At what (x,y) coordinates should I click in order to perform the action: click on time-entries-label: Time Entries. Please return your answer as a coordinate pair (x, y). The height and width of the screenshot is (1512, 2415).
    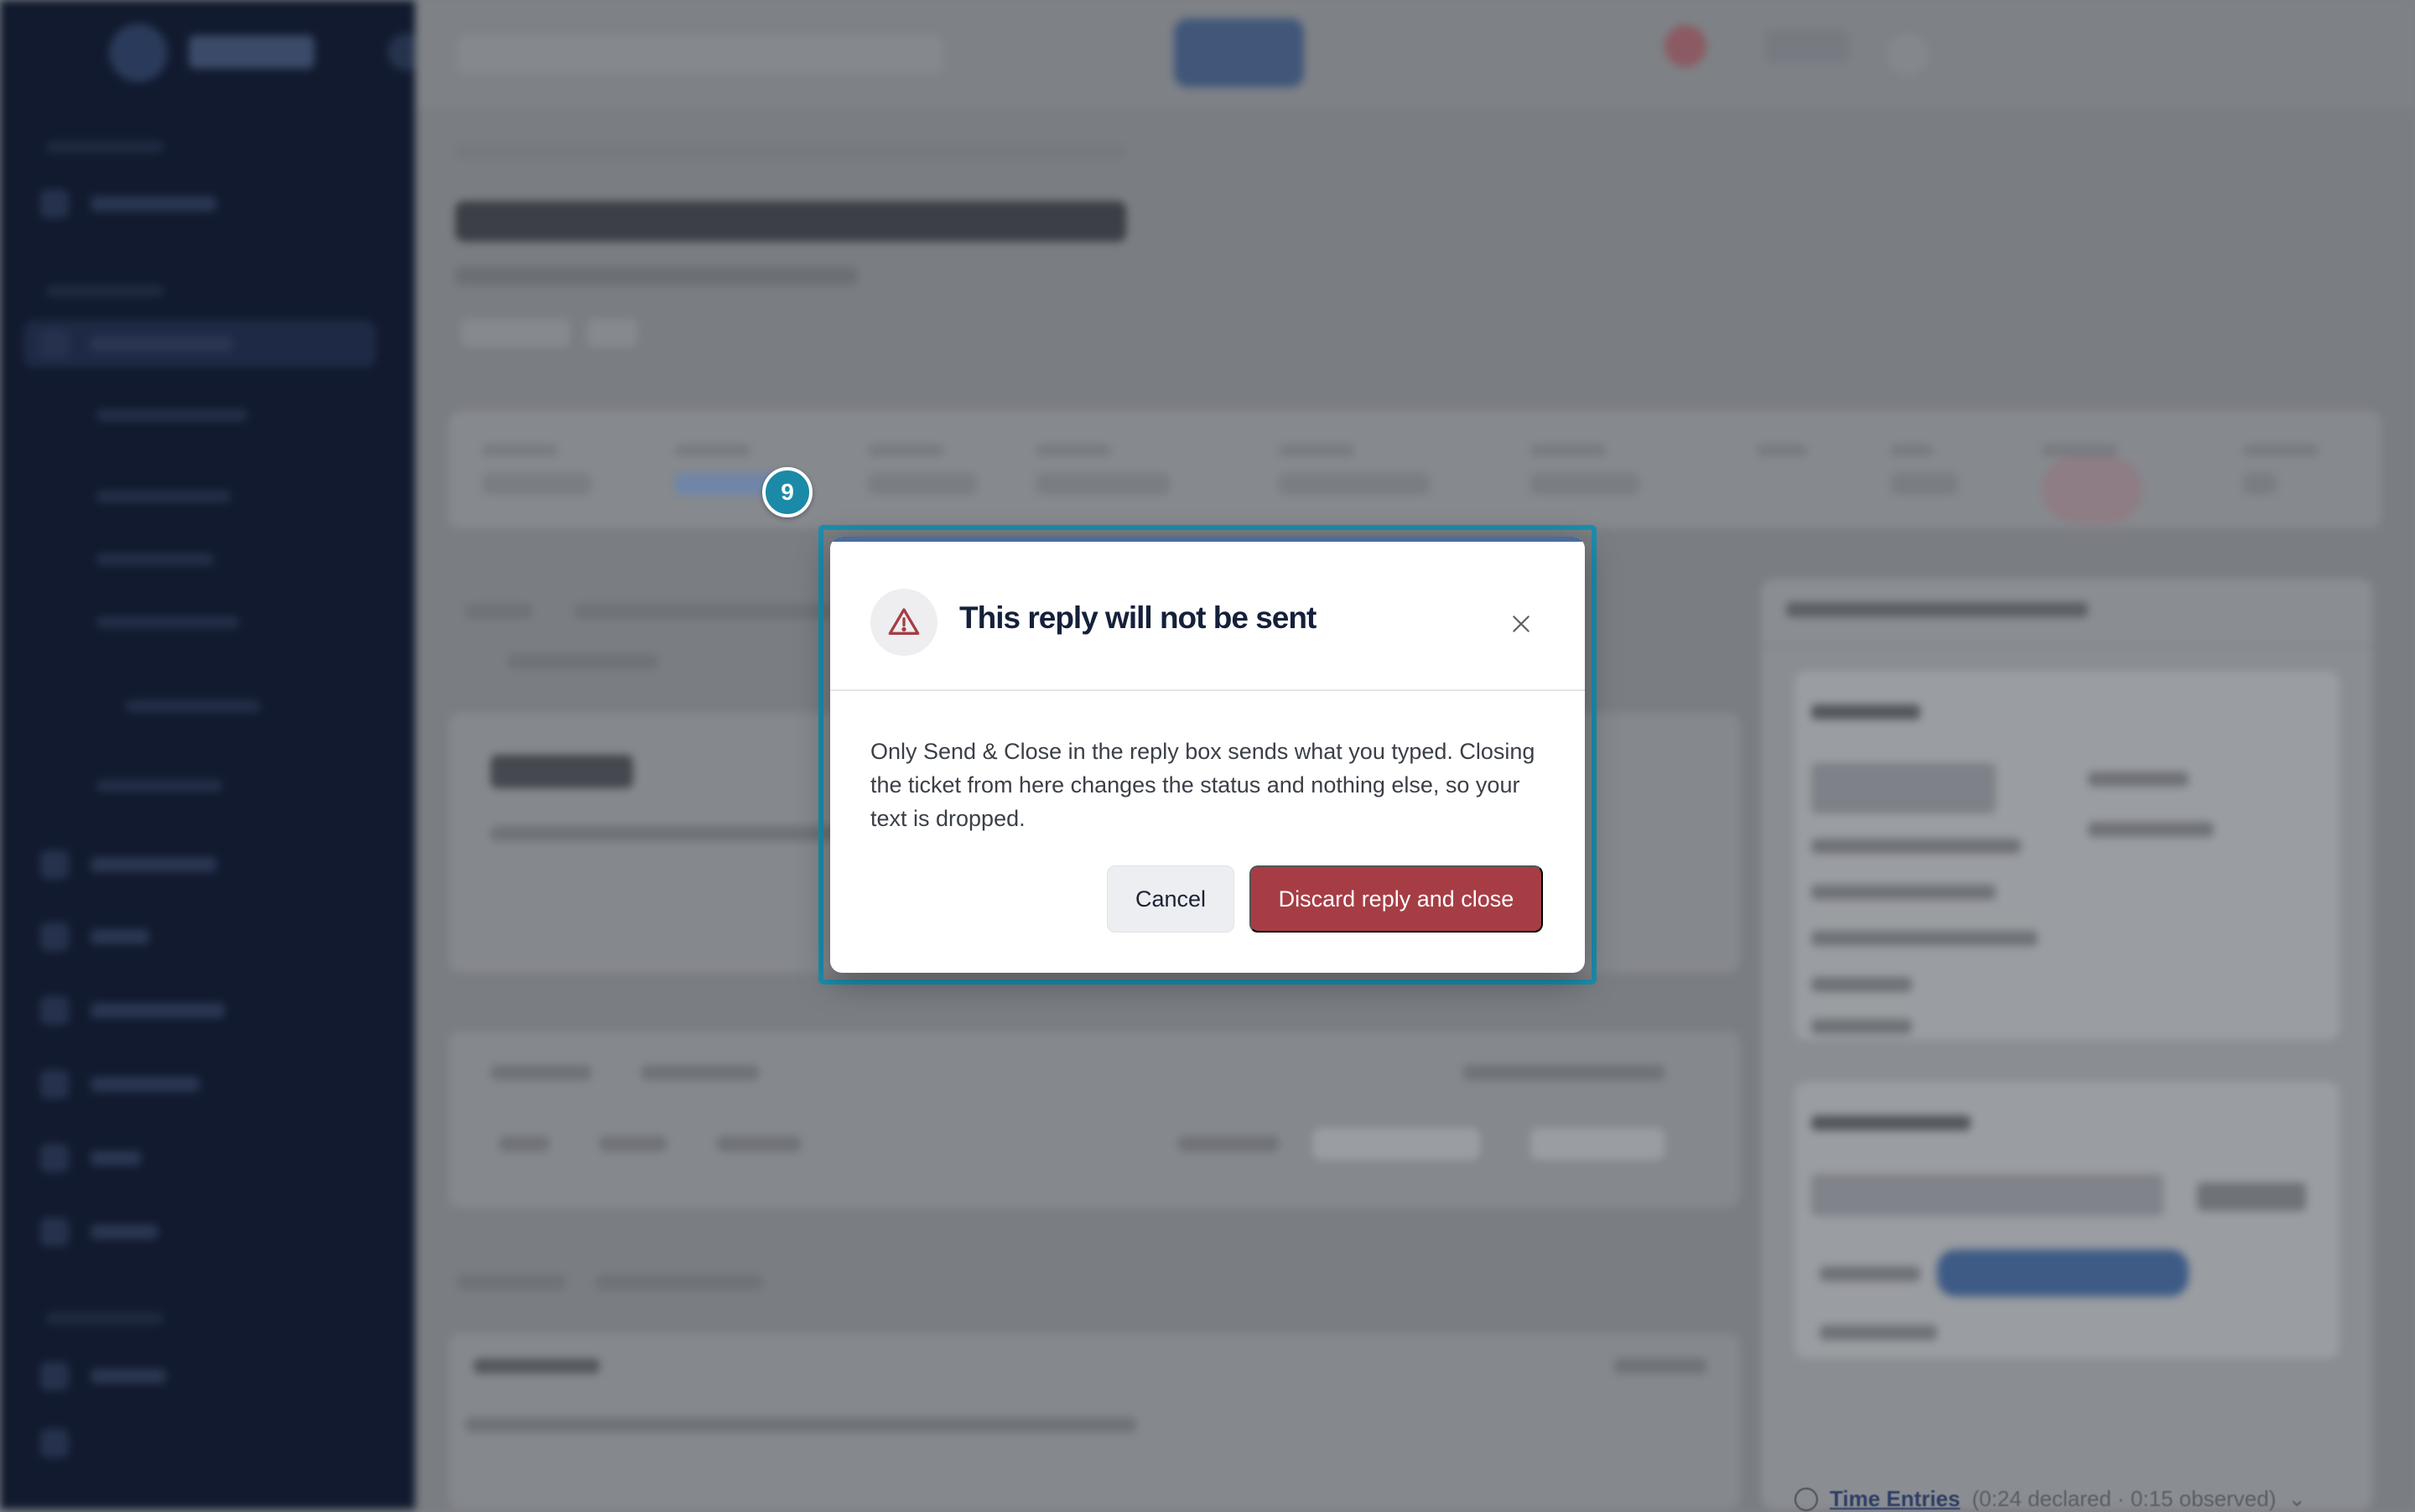
    Looking at the image, I should click on (1895, 1498).